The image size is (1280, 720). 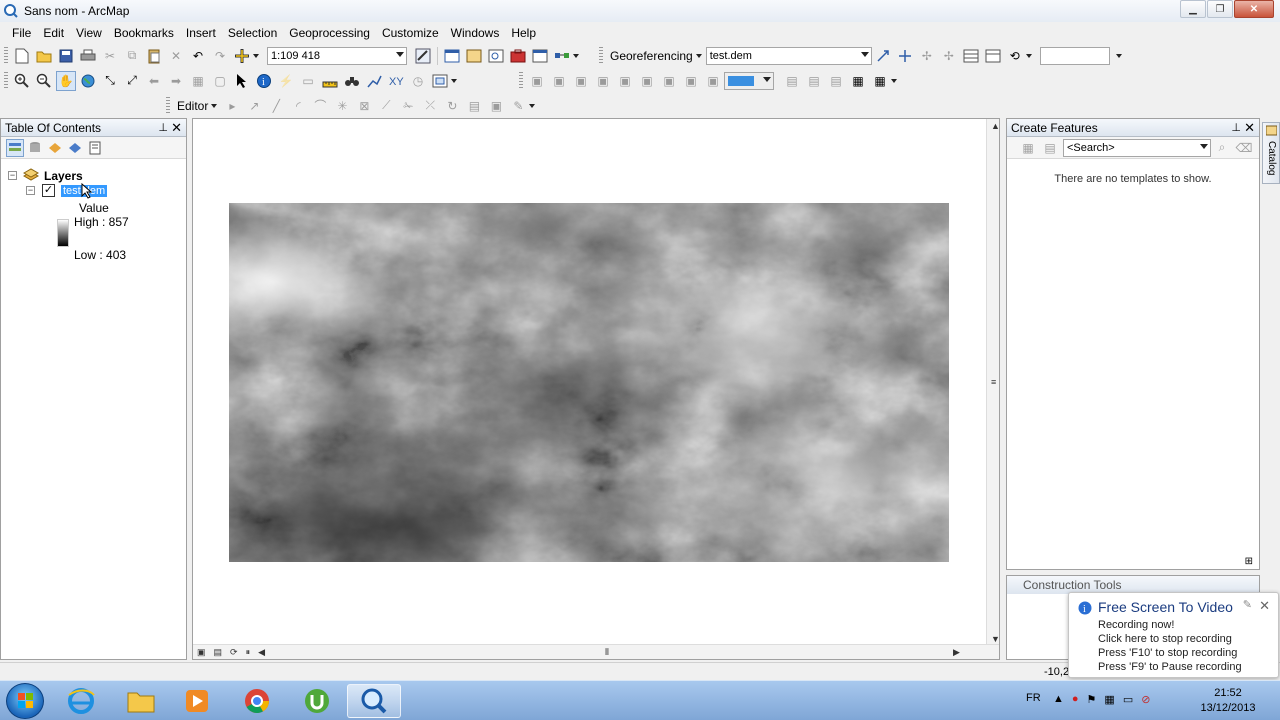 I want to click on georeferencing-menu: Georeferencing, so click(x=656, y=56).